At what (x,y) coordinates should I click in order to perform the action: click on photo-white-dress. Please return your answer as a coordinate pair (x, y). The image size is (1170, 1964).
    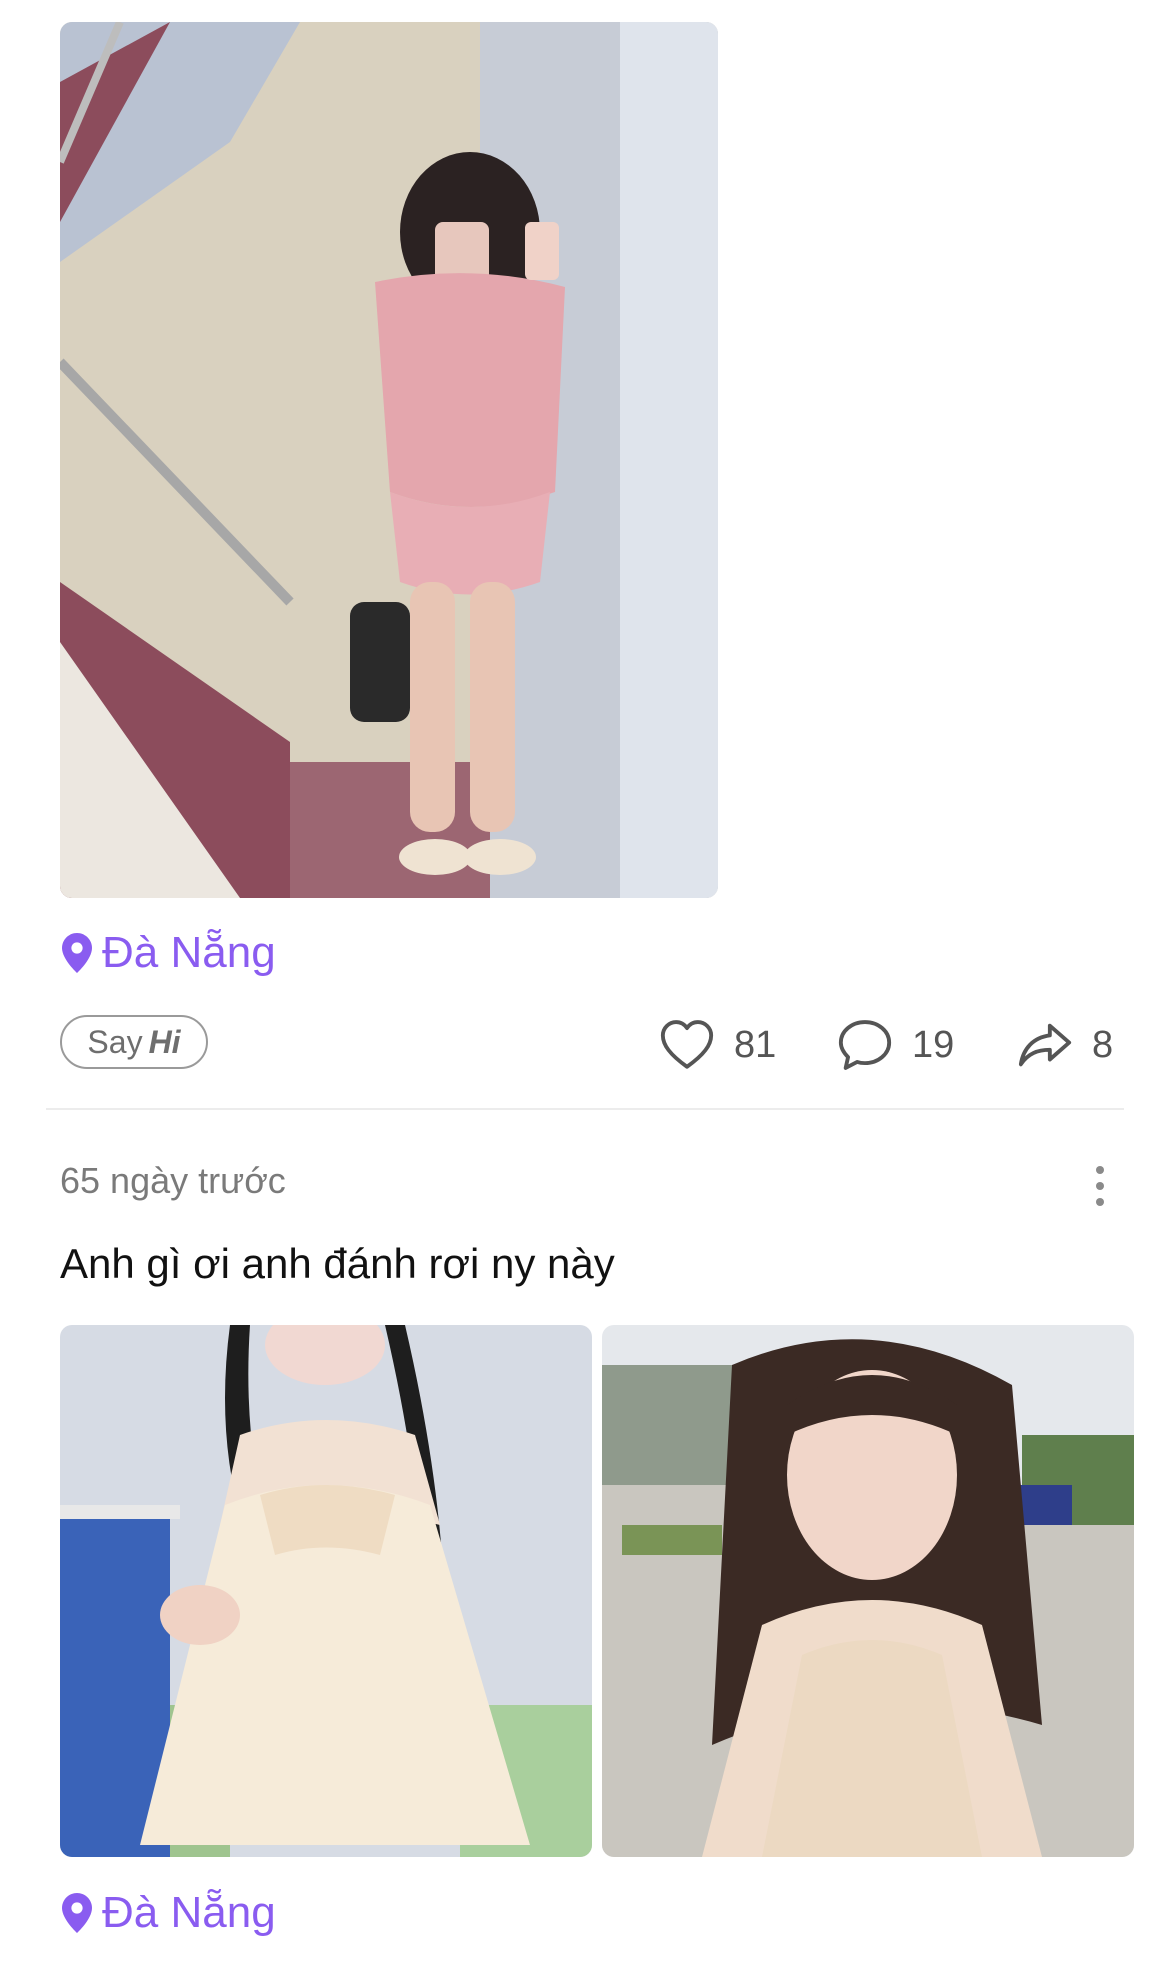
    Looking at the image, I should click on (326, 1591).